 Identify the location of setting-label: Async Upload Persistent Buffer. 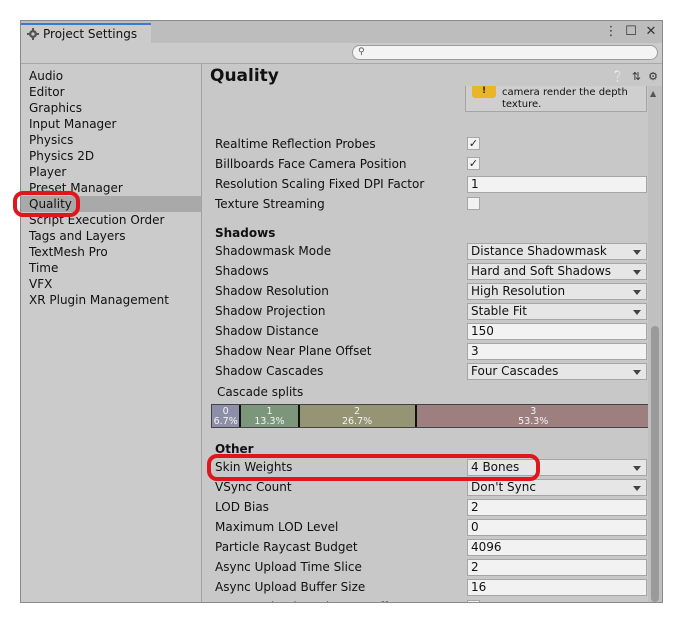
(307, 601).